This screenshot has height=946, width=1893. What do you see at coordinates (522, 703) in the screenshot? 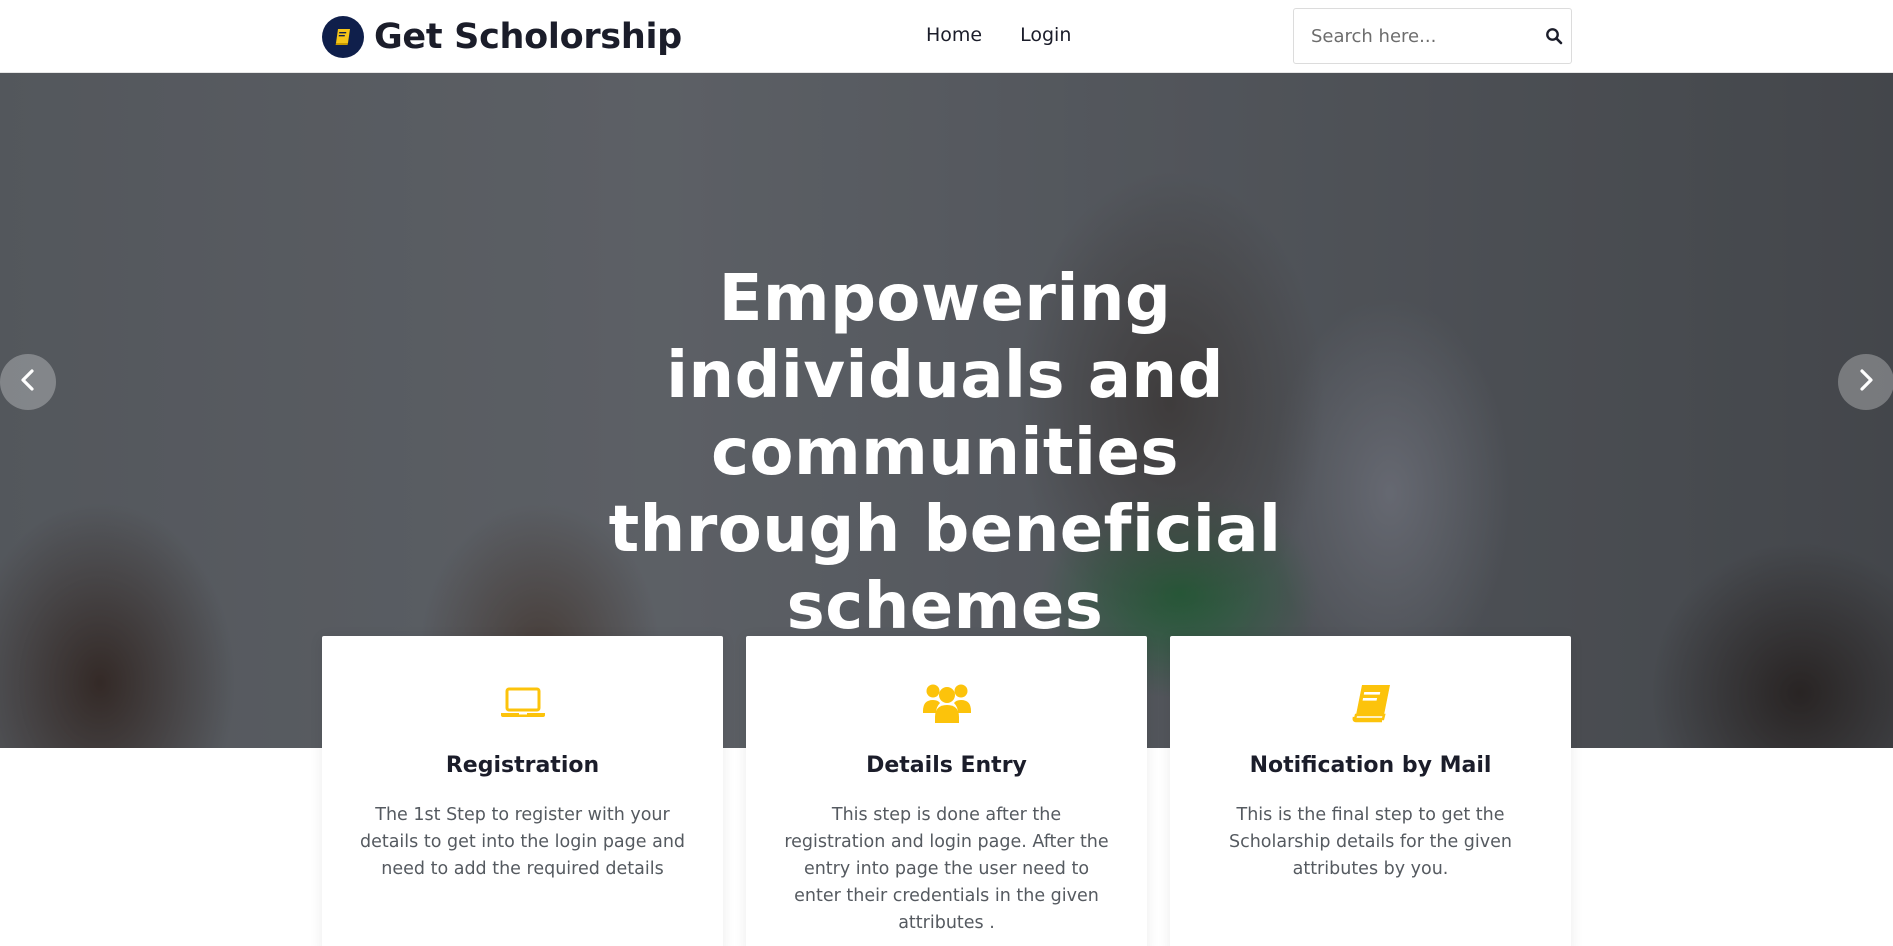
I see `laptop-icon` at bounding box center [522, 703].